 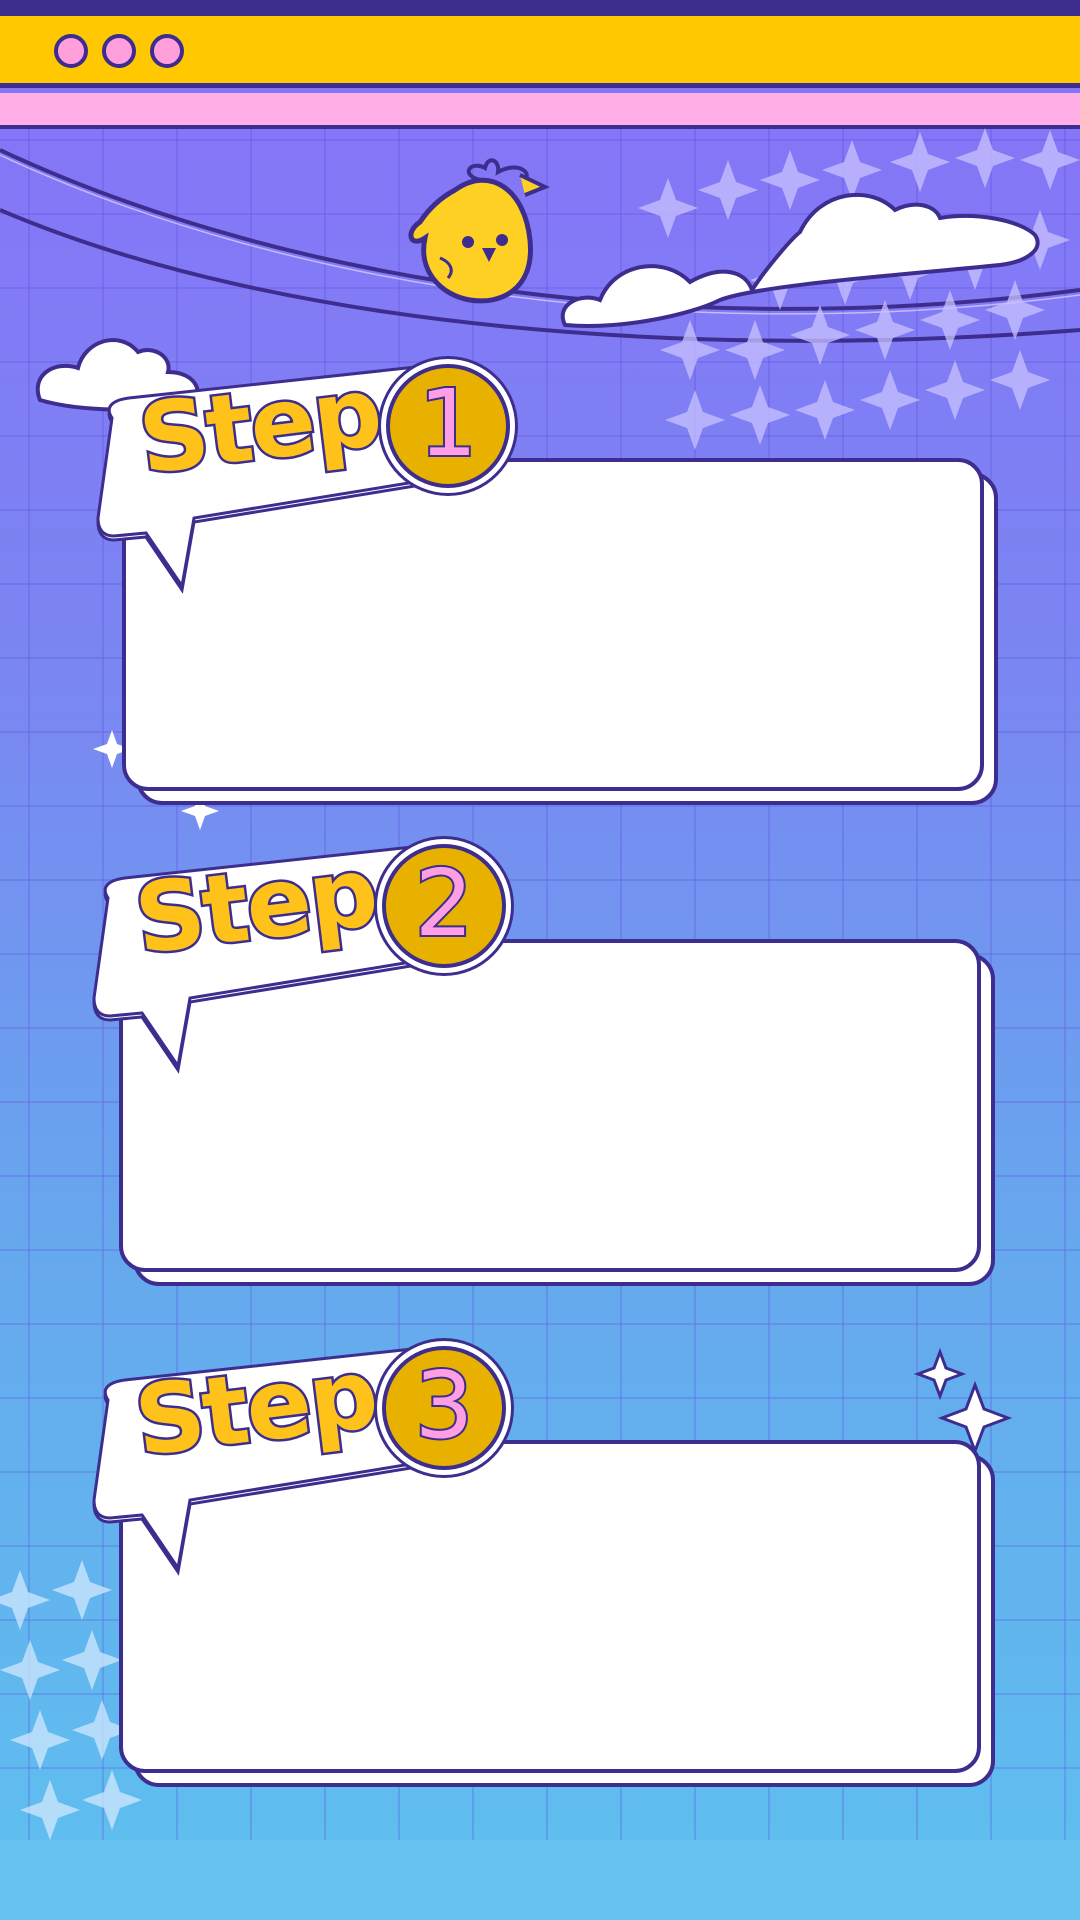 What do you see at coordinates (540, 52) in the screenshot?
I see `window-titlebar` at bounding box center [540, 52].